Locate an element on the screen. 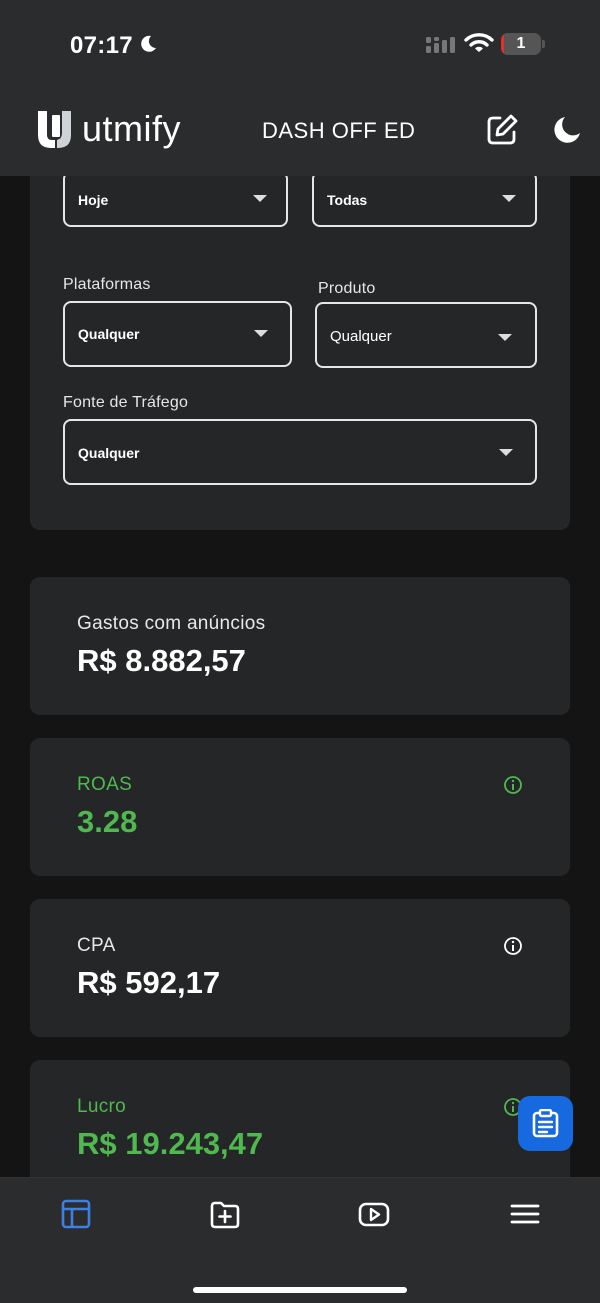 This screenshot has height=1303, width=600. product-select: Qualquer is located at coordinates (426, 335).